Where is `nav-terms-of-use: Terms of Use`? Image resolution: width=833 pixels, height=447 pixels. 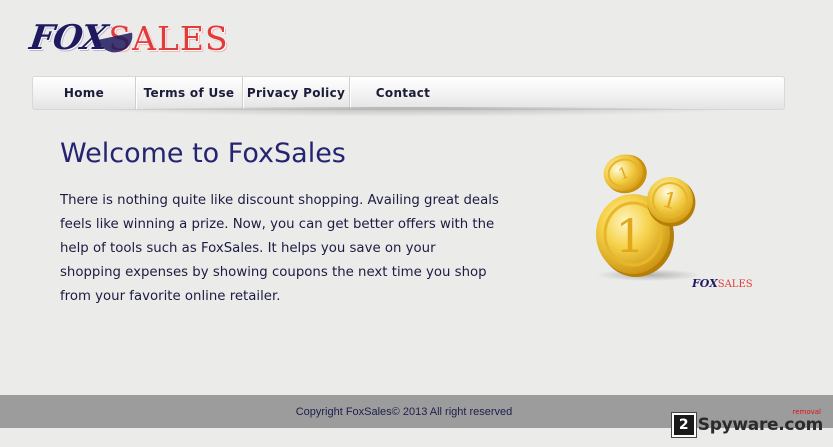 nav-terms-of-use: Terms of Use is located at coordinates (189, 93).